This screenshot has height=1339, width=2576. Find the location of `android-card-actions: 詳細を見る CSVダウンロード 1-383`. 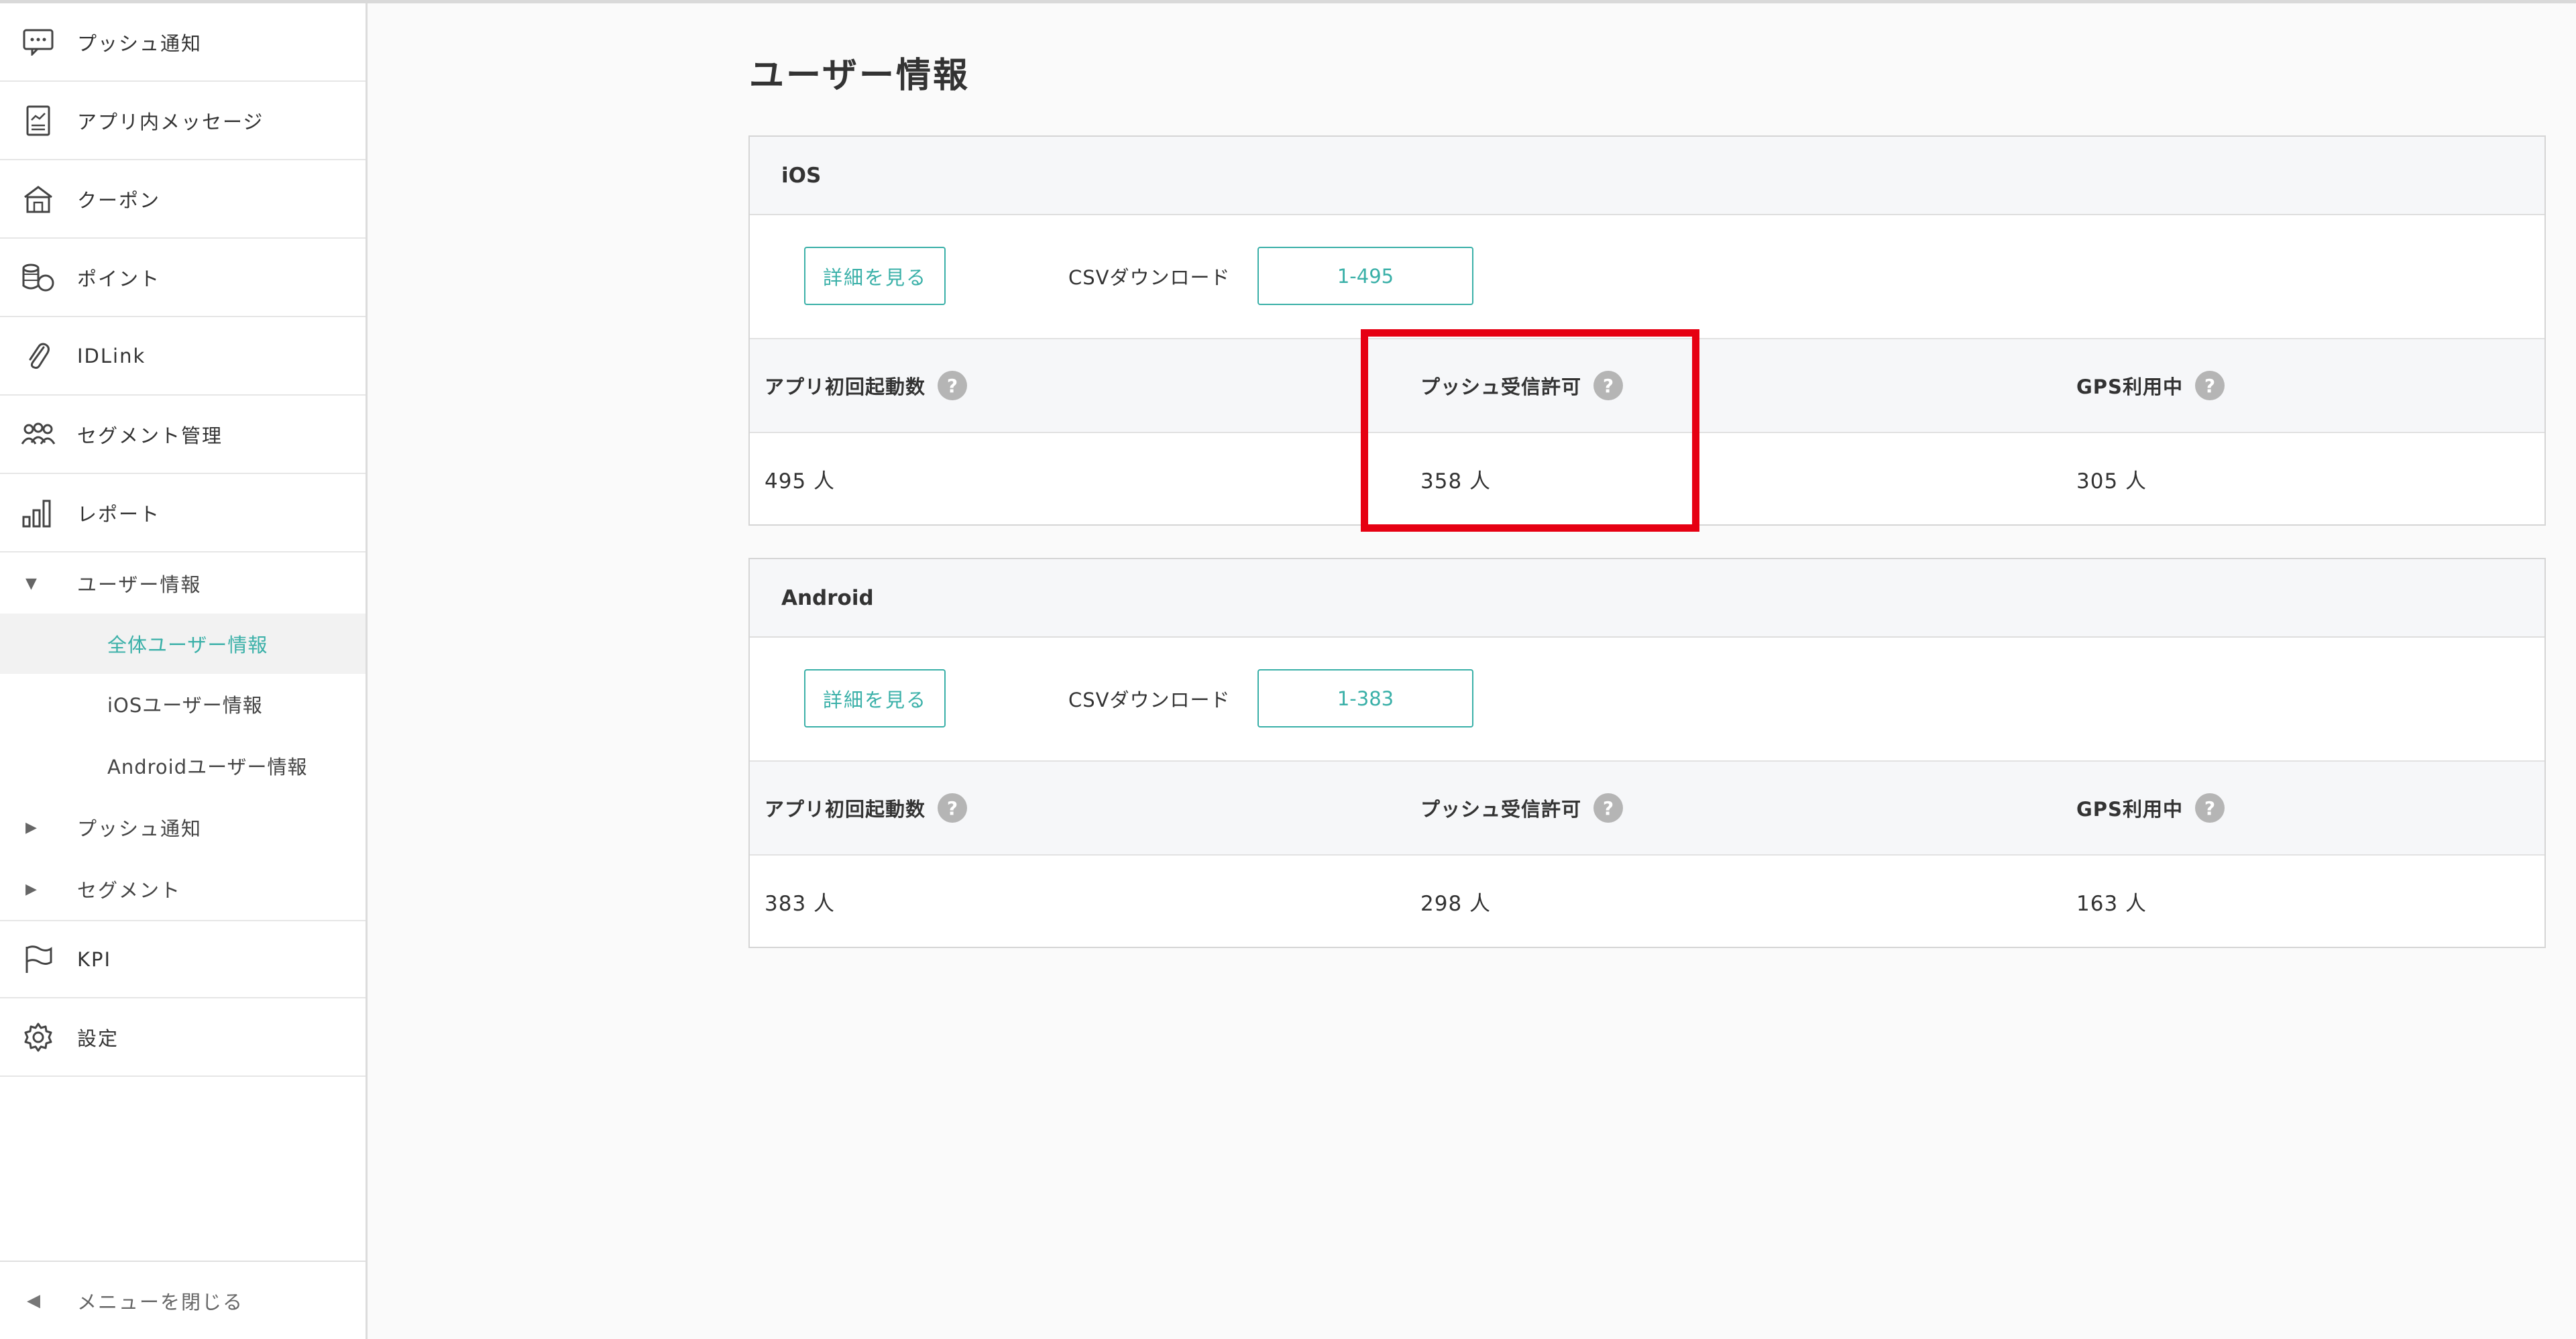

android-card-actions: 詳細を見る CSVダウンロード 1-383 is located at coordinates (1647, 700).